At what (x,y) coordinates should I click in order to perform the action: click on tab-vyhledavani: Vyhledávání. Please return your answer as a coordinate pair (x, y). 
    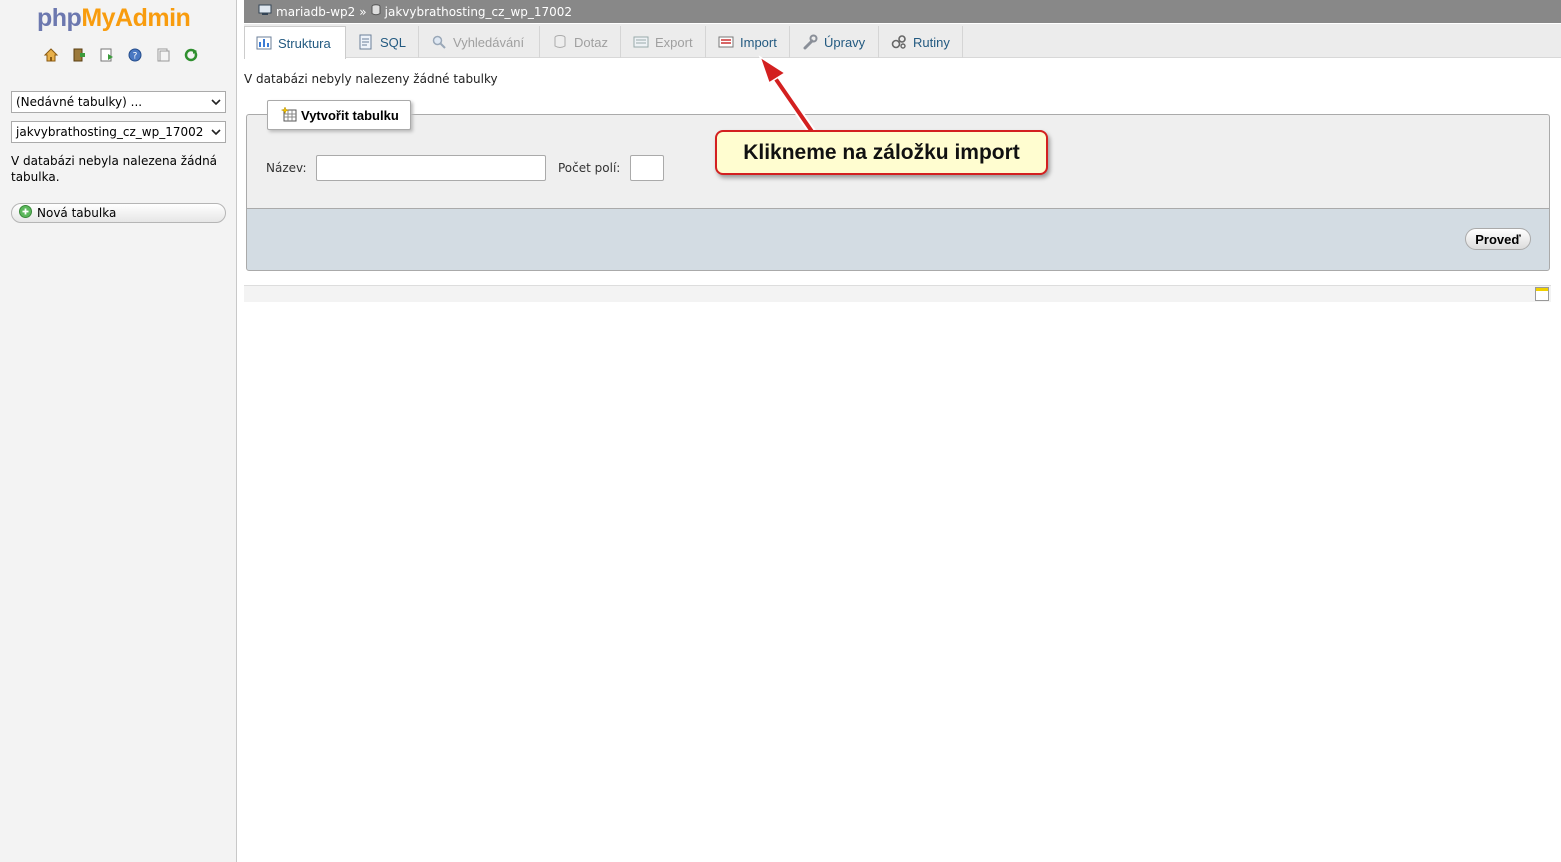
    Looking at the image, I should click on (480, 42).